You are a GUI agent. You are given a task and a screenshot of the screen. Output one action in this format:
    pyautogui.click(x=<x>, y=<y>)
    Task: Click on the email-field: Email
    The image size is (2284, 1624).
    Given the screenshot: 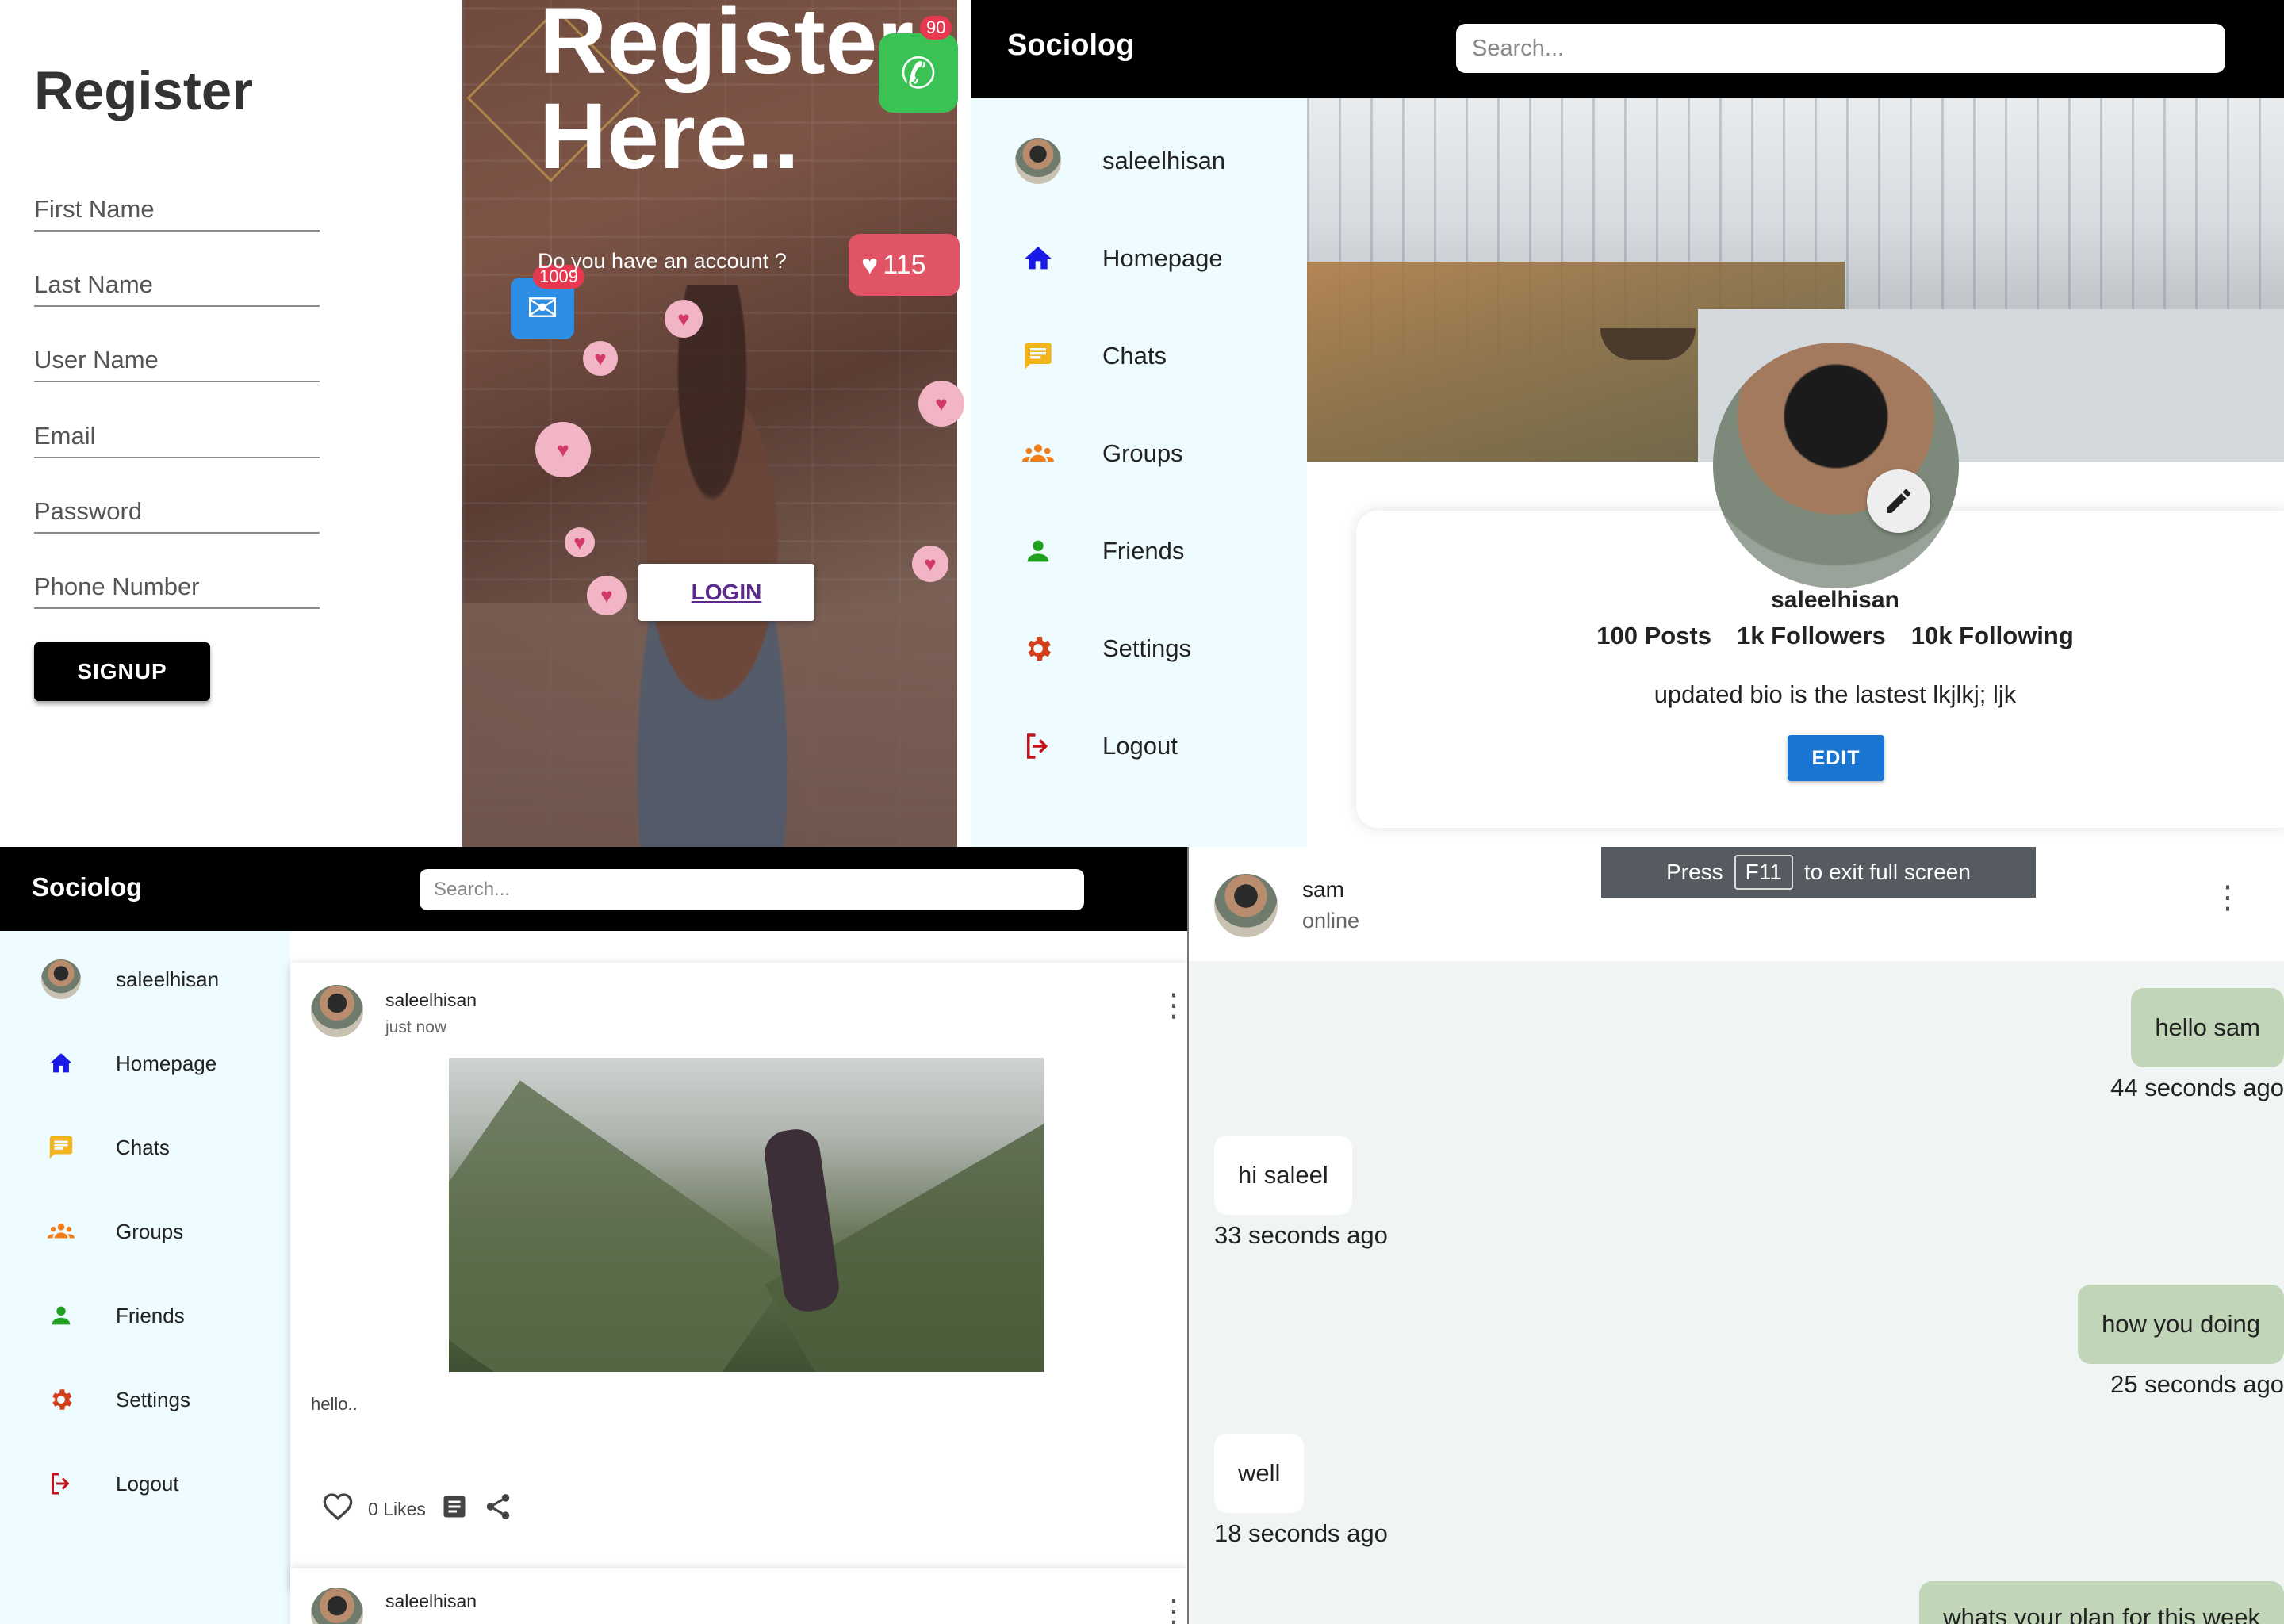 What is the action you would take?
    pyautogui.click(x=177, y=439)
    